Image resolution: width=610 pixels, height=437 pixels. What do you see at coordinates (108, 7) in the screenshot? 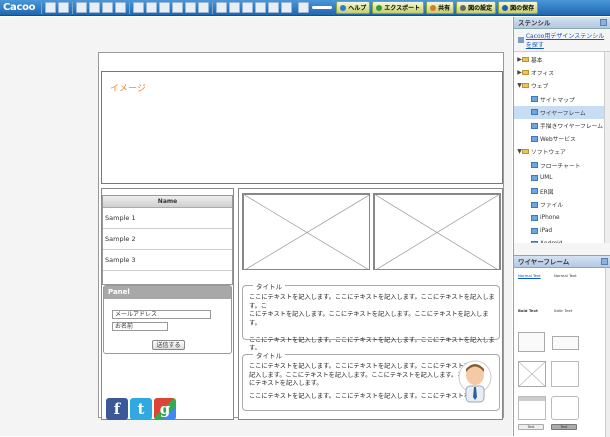
I see `paste-icon` at bounding box center [108, 7].